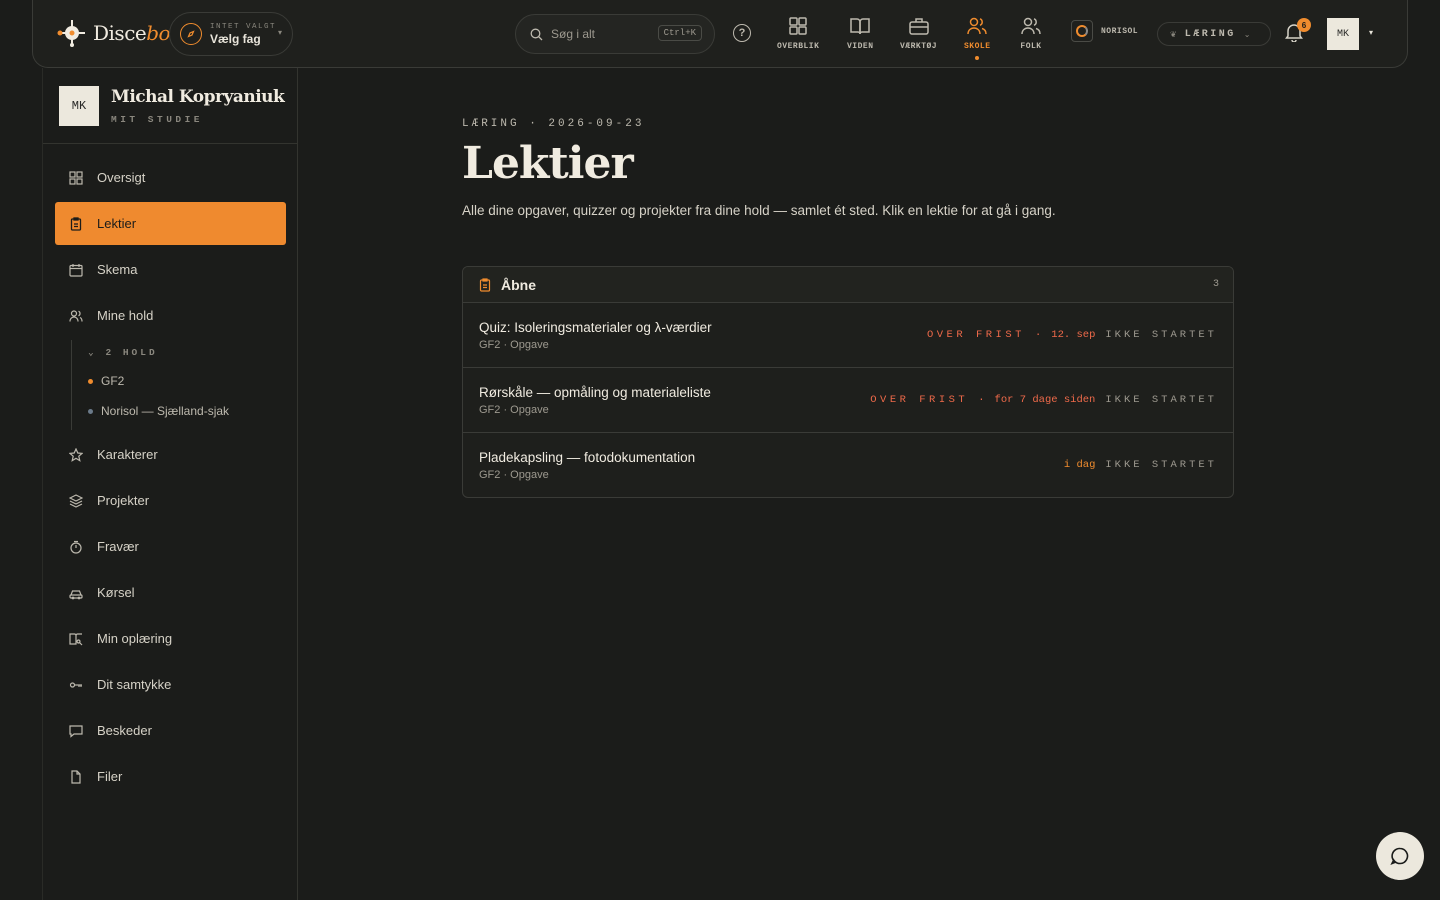  I want to click on search-input: Søg i alt Ctrl+K, so click(615, 34).